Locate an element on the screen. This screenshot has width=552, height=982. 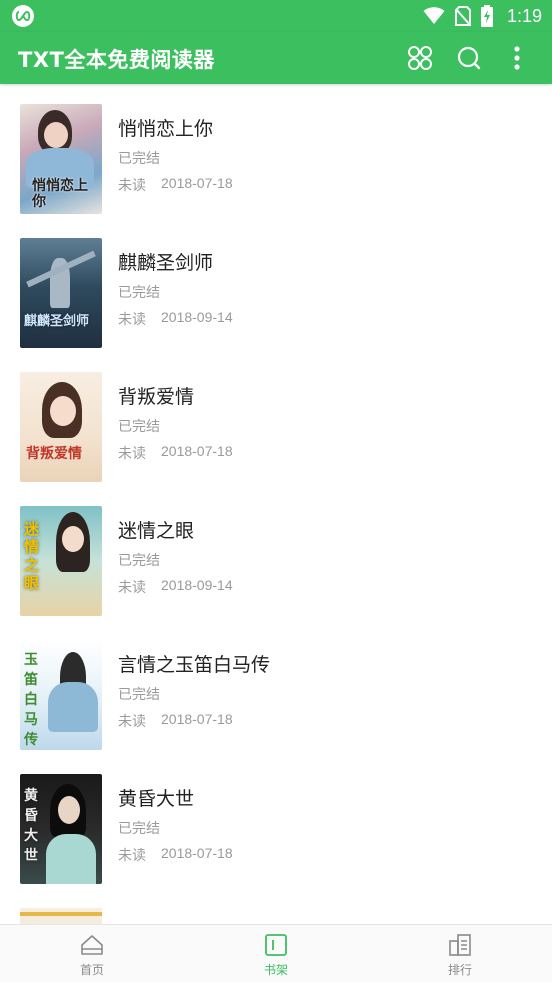
nav-ranking: 排行 is located at coordinates (460, 953).